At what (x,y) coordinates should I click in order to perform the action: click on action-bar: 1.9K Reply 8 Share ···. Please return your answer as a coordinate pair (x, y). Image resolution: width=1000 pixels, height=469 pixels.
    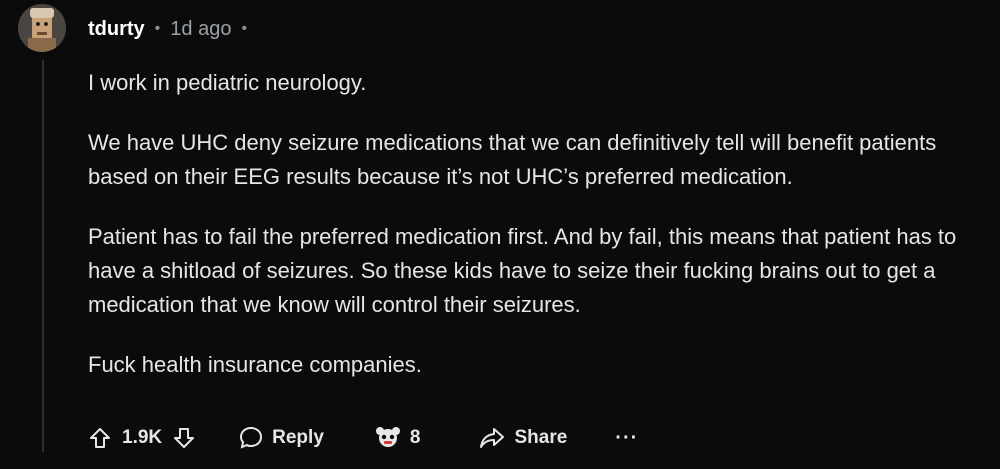
    Looking at the image, I should click on (363, 438).